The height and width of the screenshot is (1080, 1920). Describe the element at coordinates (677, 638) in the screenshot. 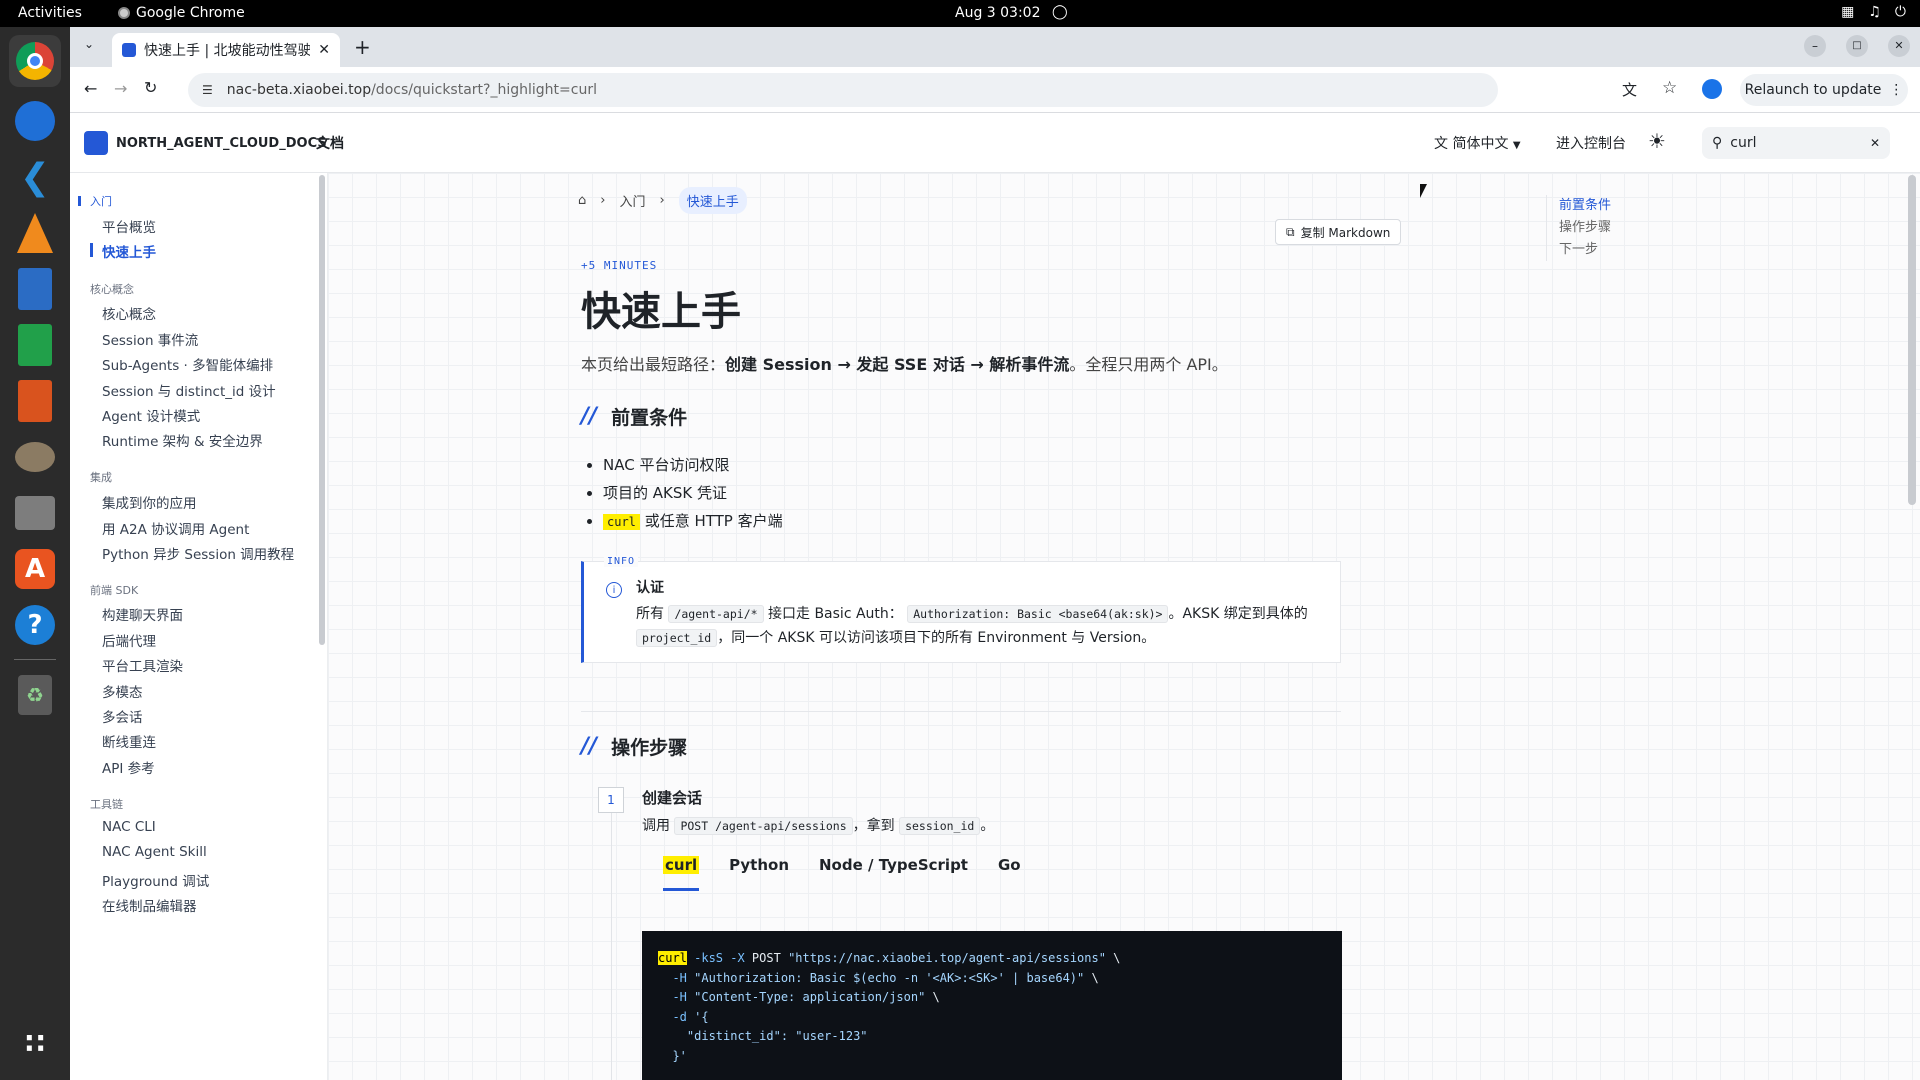

I see `inline-code: project_id` at that location.